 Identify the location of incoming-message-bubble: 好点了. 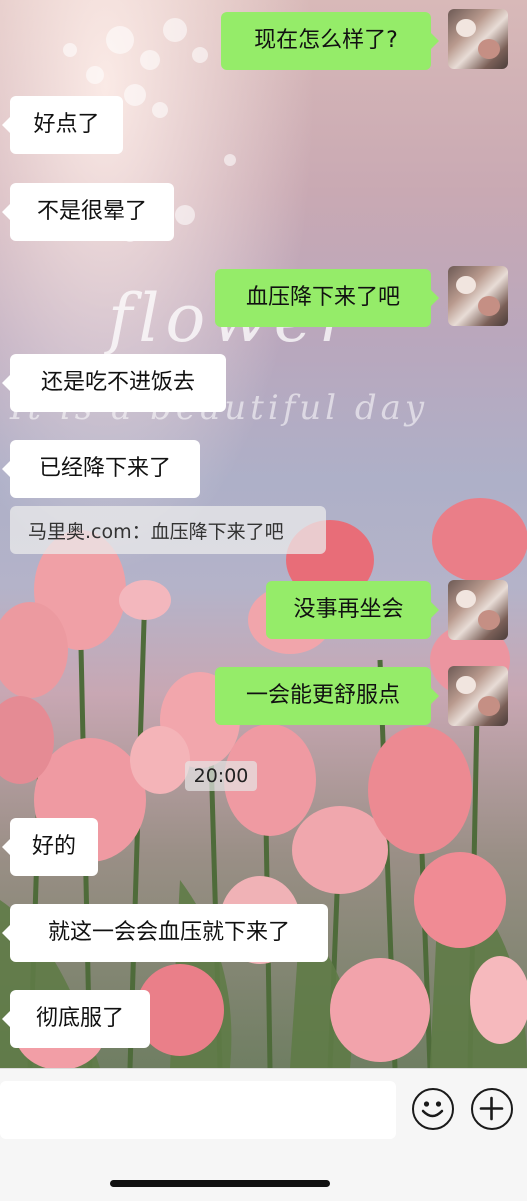
(62, 125).